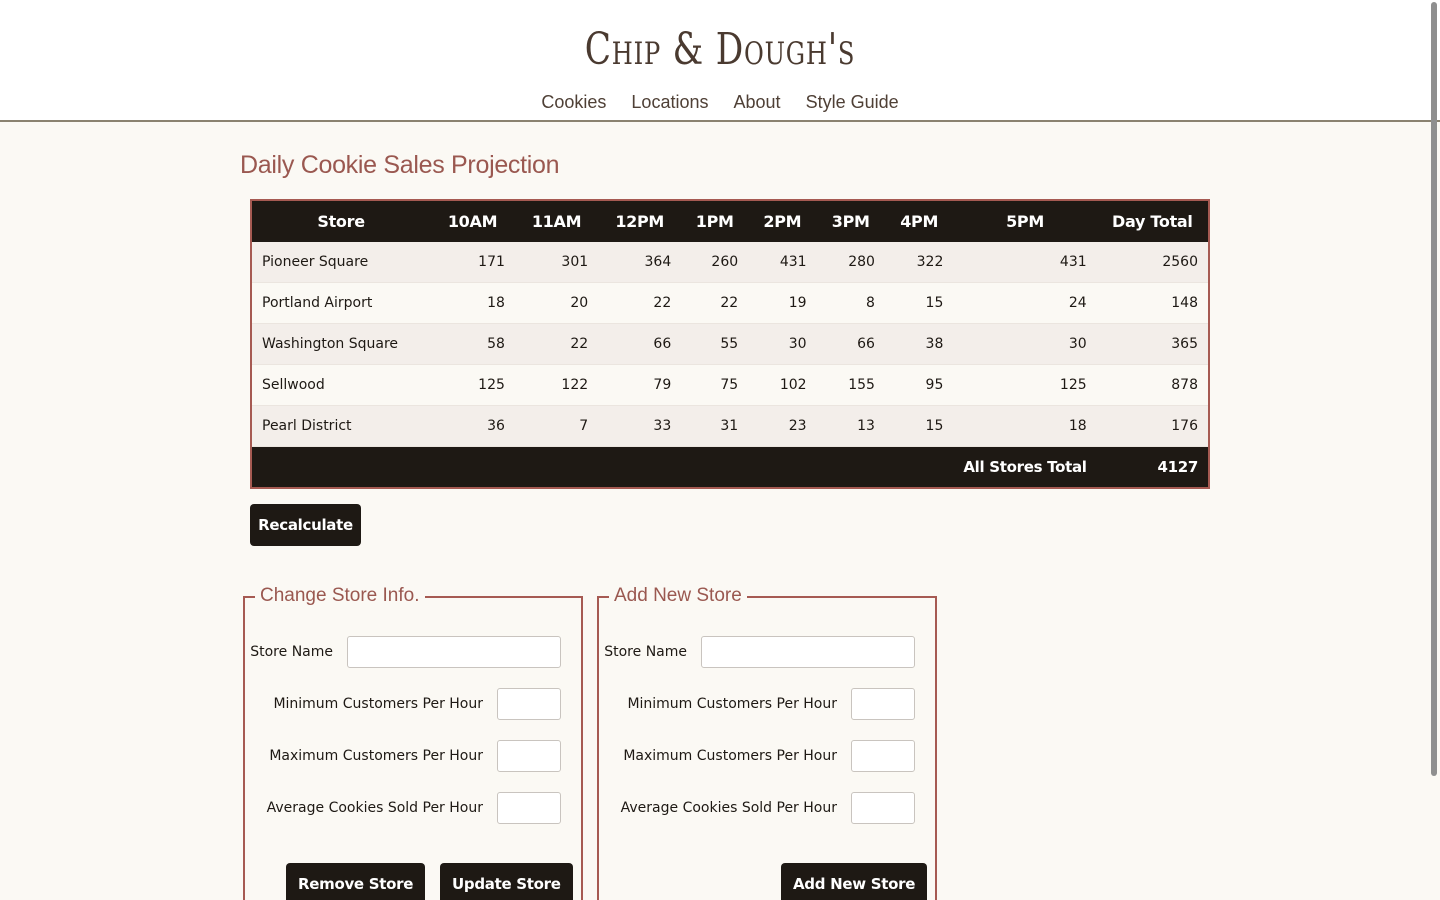 Image resolution: width=1440 pixels, height=900 pixels. Describe the element at coordinates (340, 596) in the screenshot. I see `change-store-legend: Change Store Info.` at that location.